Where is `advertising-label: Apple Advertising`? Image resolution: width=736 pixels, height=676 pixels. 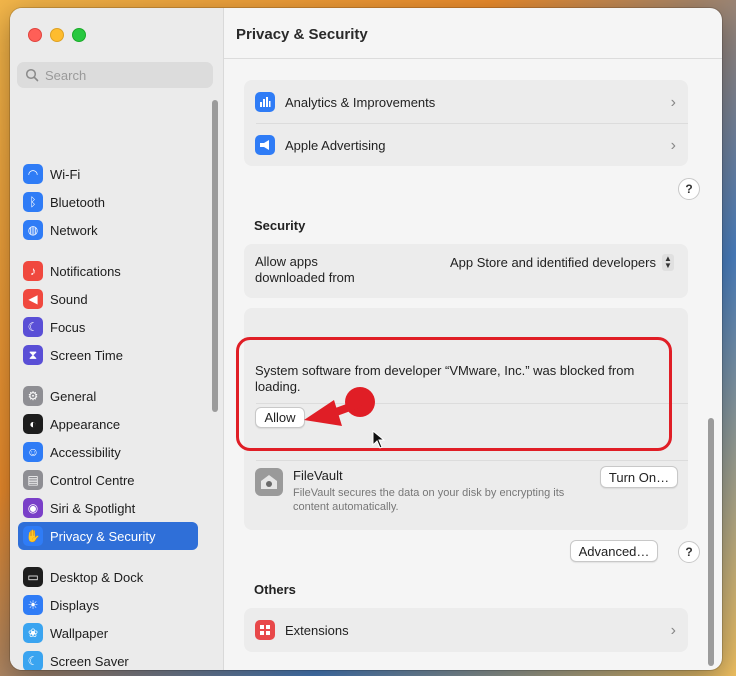 advertising-label: Apple Advertising is located at coordinates (335, 145).